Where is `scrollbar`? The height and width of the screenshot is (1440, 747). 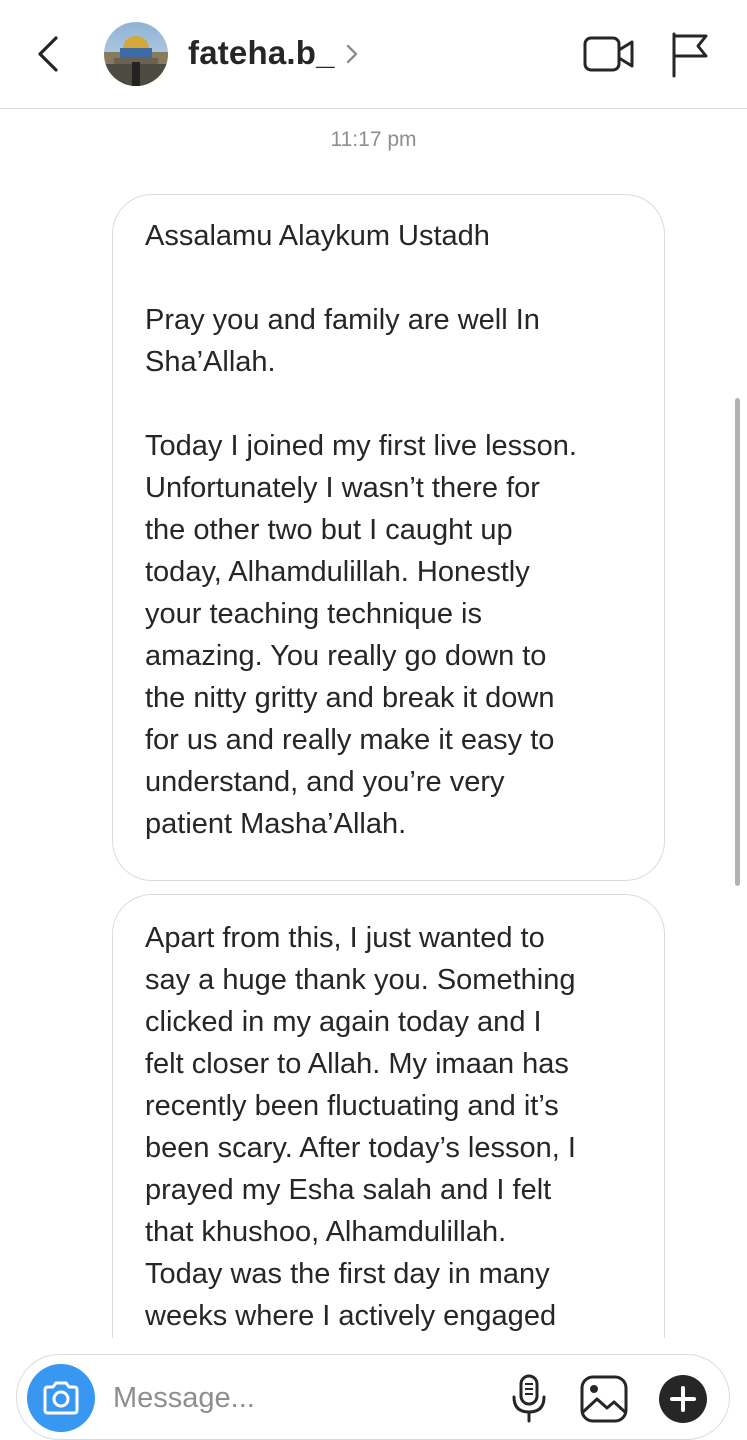
scrollbar is located at coordinates (737, 642).